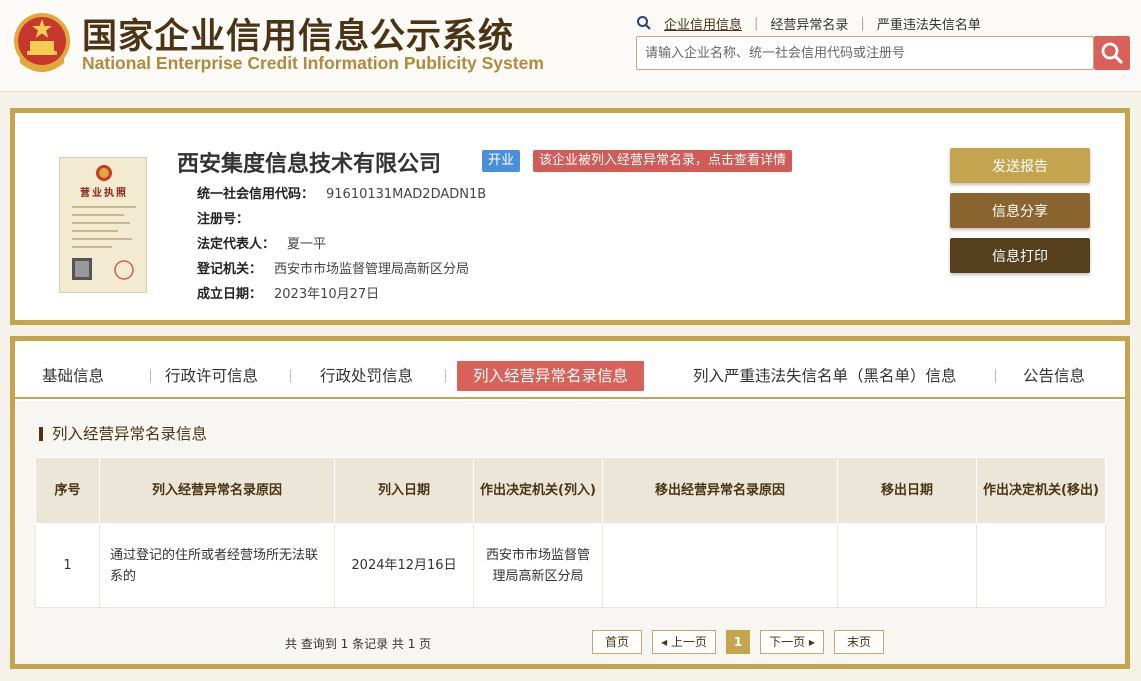 The height and width of the screenshot is (681, 1141). I want to click on site-title: 国家企业信用信息公示系统, so click(298, 37).